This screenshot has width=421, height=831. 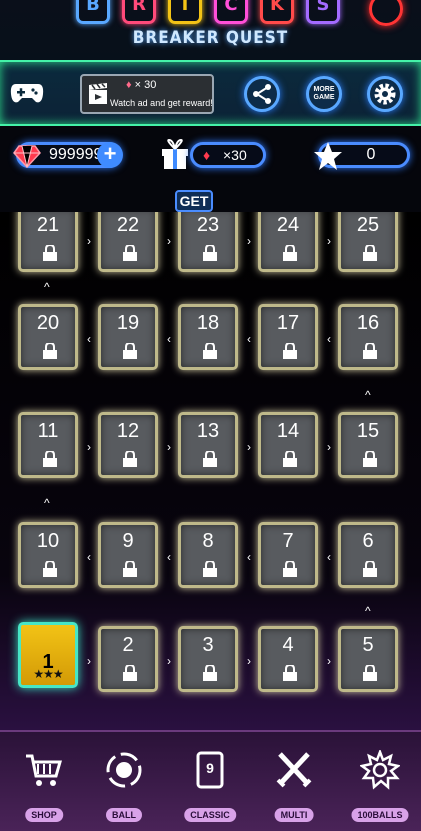 What do you see at coordinates (27, 156) in the screenshot?
I see `gem-icon` at bounding box center [27, 156].